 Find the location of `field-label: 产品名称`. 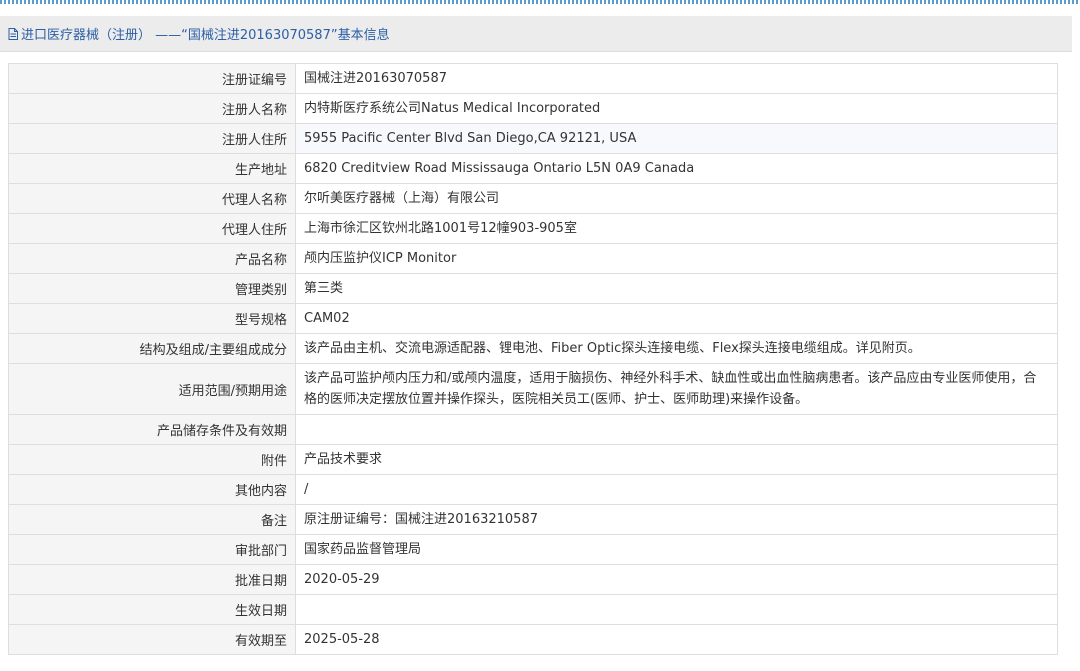

field-label: 产品名称 is located at coordinates (152, 258).